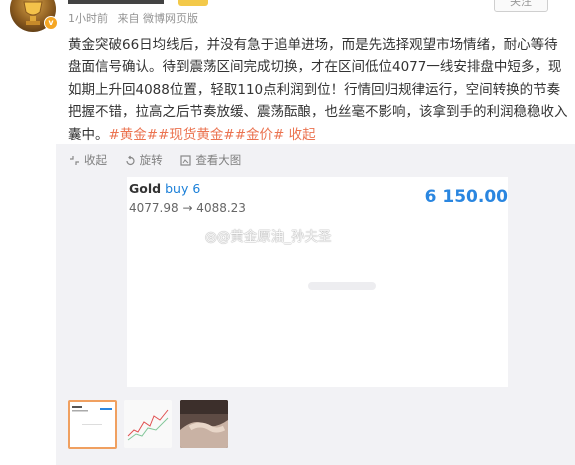 The width and height of the screenshot is (575, 465). Describe the element at coordinates (211, 237) in the screenshot. I see `weibo-logo-icon: ◎` at that location.